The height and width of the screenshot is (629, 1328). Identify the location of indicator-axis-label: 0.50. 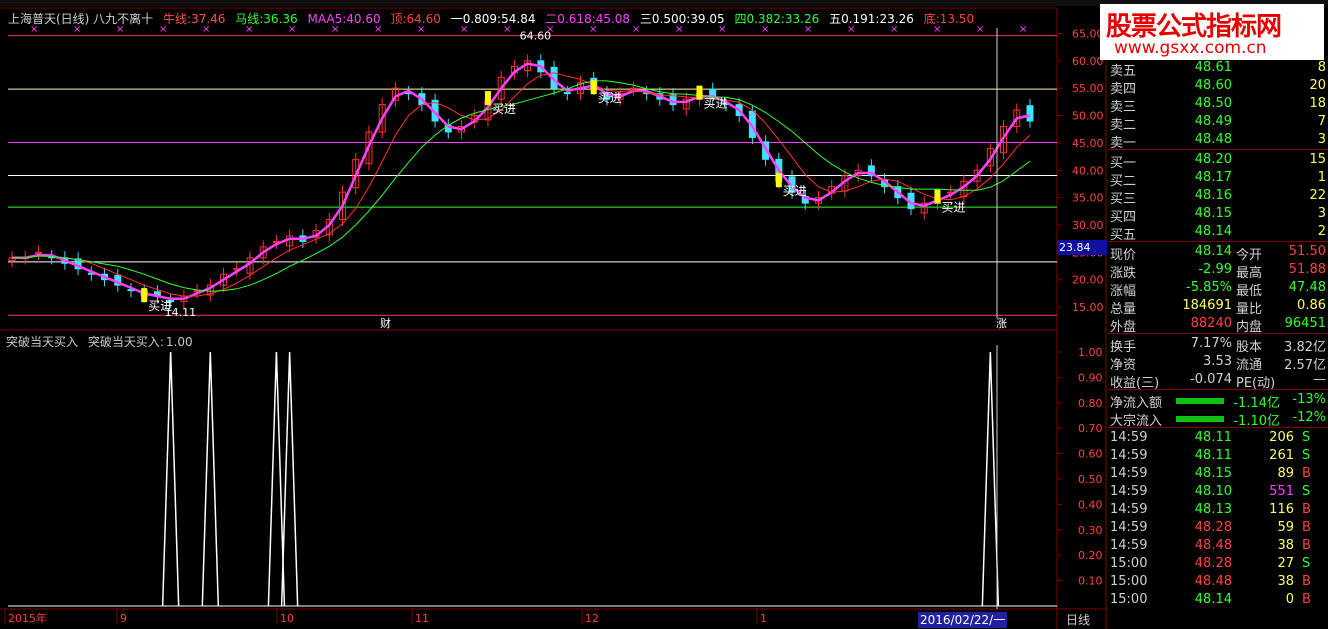
(1090, 479).